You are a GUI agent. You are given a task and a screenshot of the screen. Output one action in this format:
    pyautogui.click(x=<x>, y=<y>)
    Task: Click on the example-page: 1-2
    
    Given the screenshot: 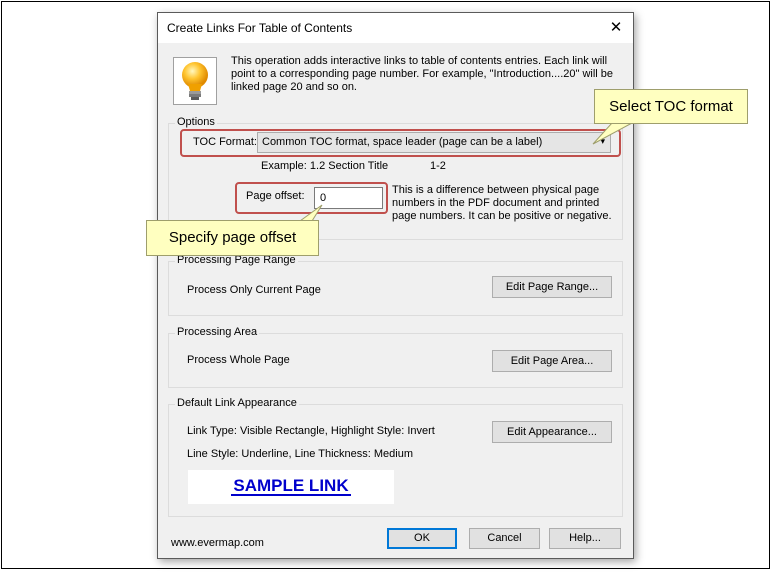 What is the action you would take?
    pyautogui.click(x=438, y=166)
    